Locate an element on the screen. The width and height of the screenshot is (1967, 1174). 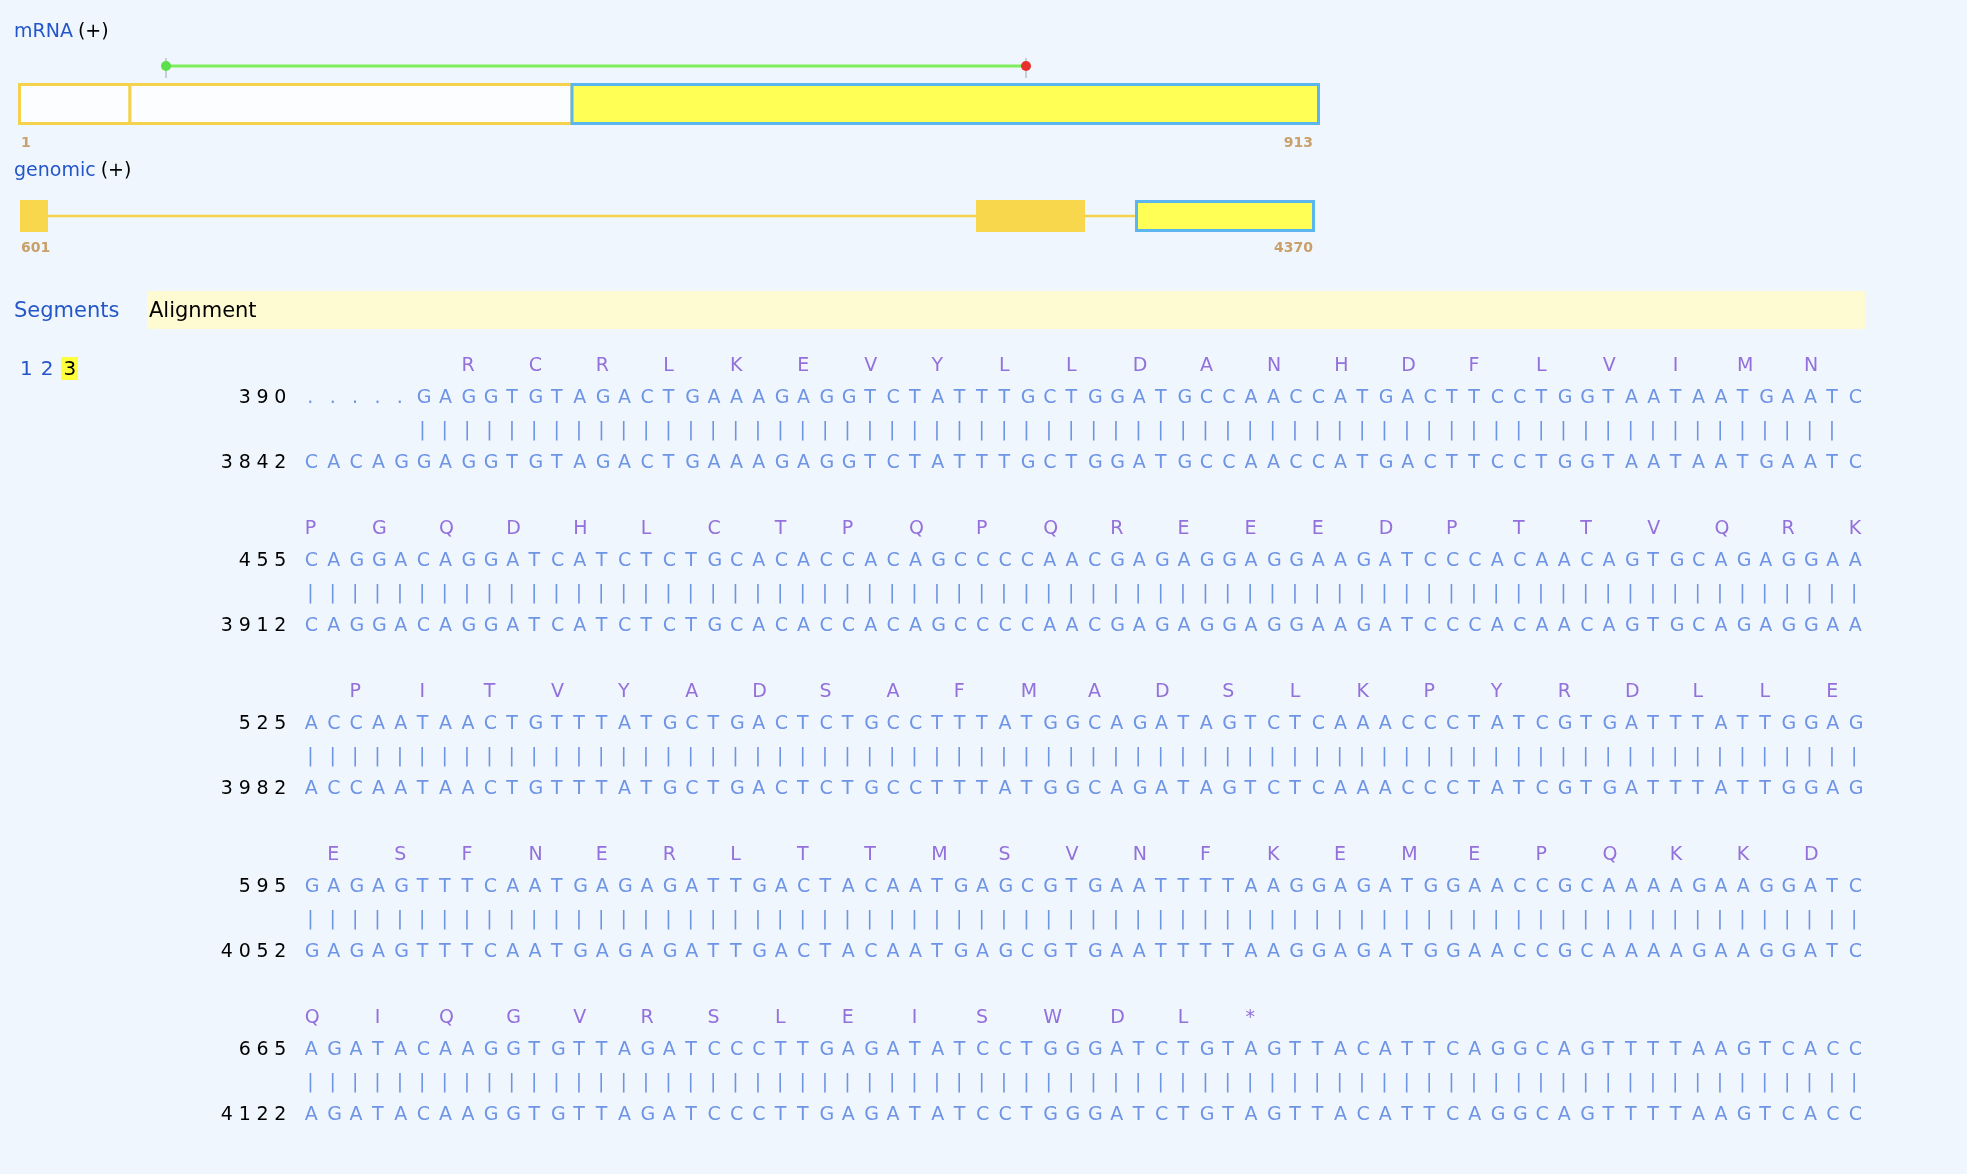
mrna-sequence: . . . . . G A G G T G T A G A C T G A A A G A G G T C T A T T T G C T G G A T G C C A A C C A T G A C T T C C T G G T A A T A A T G A A T C is located at coordinates (1083, 397).